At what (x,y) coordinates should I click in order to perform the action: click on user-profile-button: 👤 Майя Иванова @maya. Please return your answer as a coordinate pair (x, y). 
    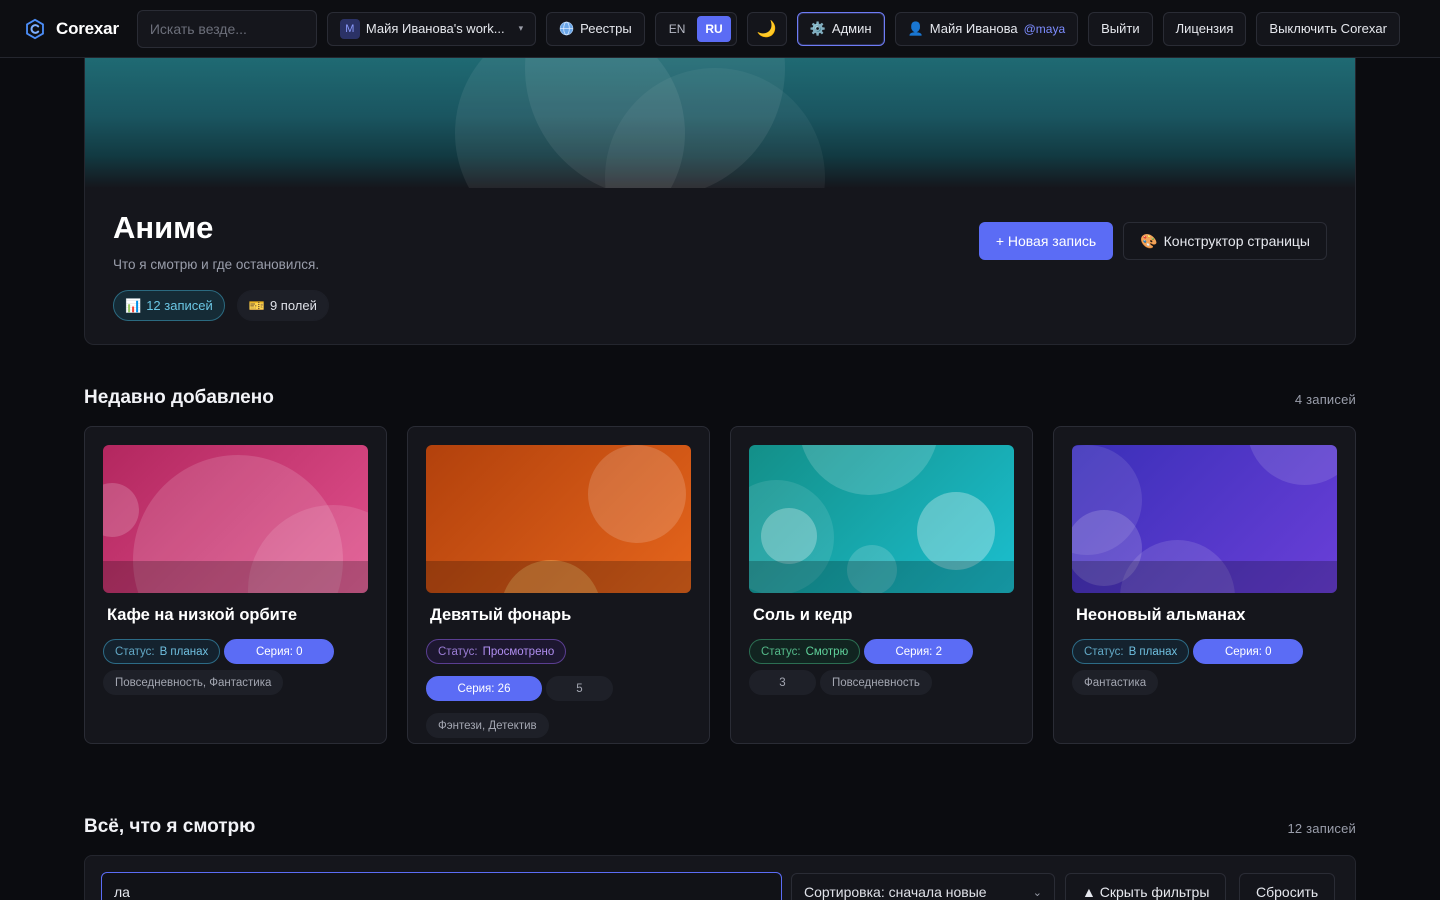
    Looking at the image, I should click on (986, 28).